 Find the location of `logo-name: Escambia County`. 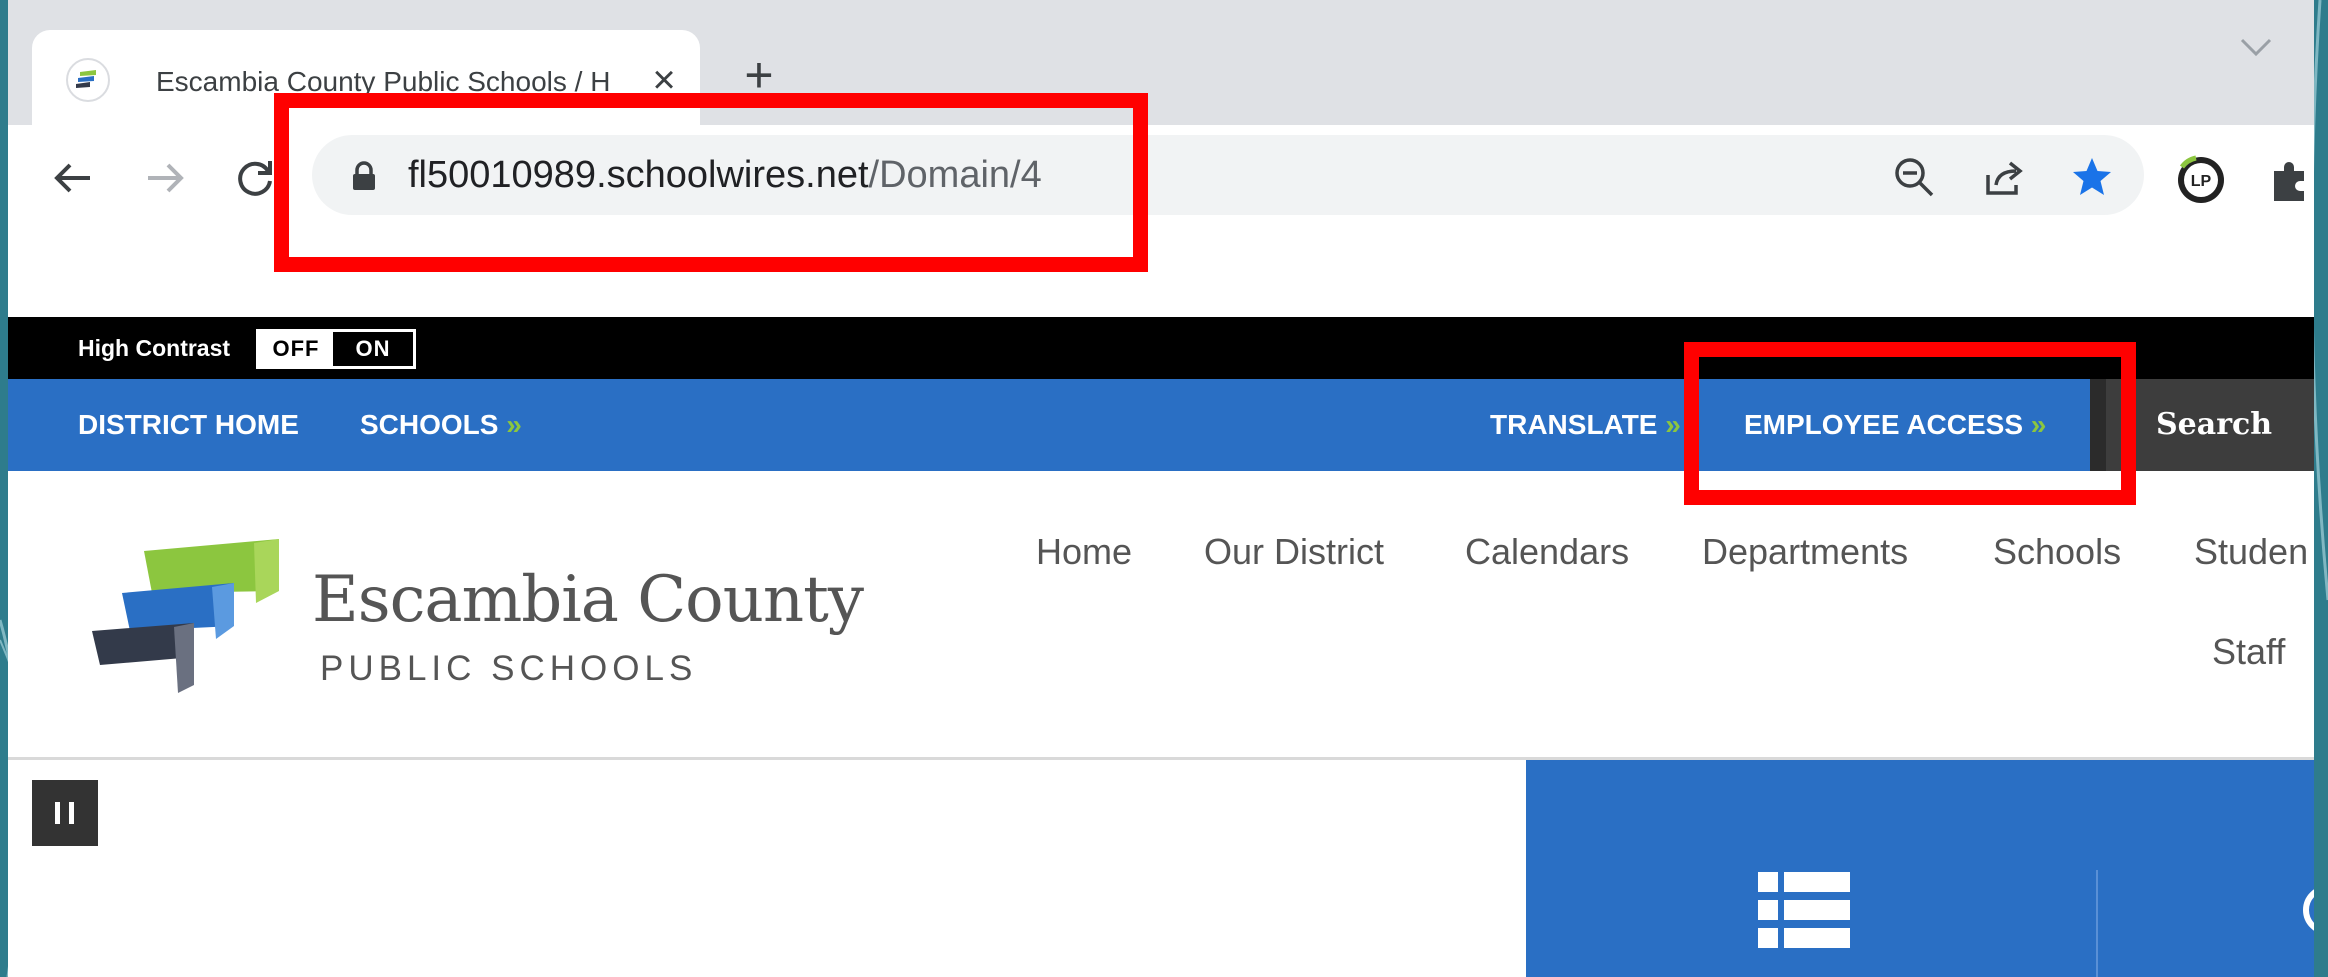

logo-name: Escambia County is located at coordinates (588, 600).